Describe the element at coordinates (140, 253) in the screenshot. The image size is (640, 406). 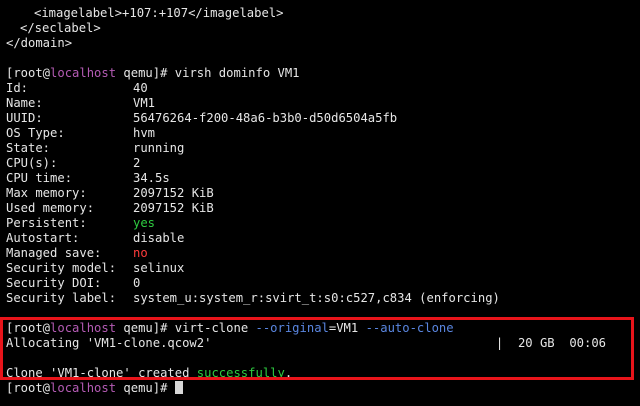
I see `dominfo-value-managed-save: no` at that location.